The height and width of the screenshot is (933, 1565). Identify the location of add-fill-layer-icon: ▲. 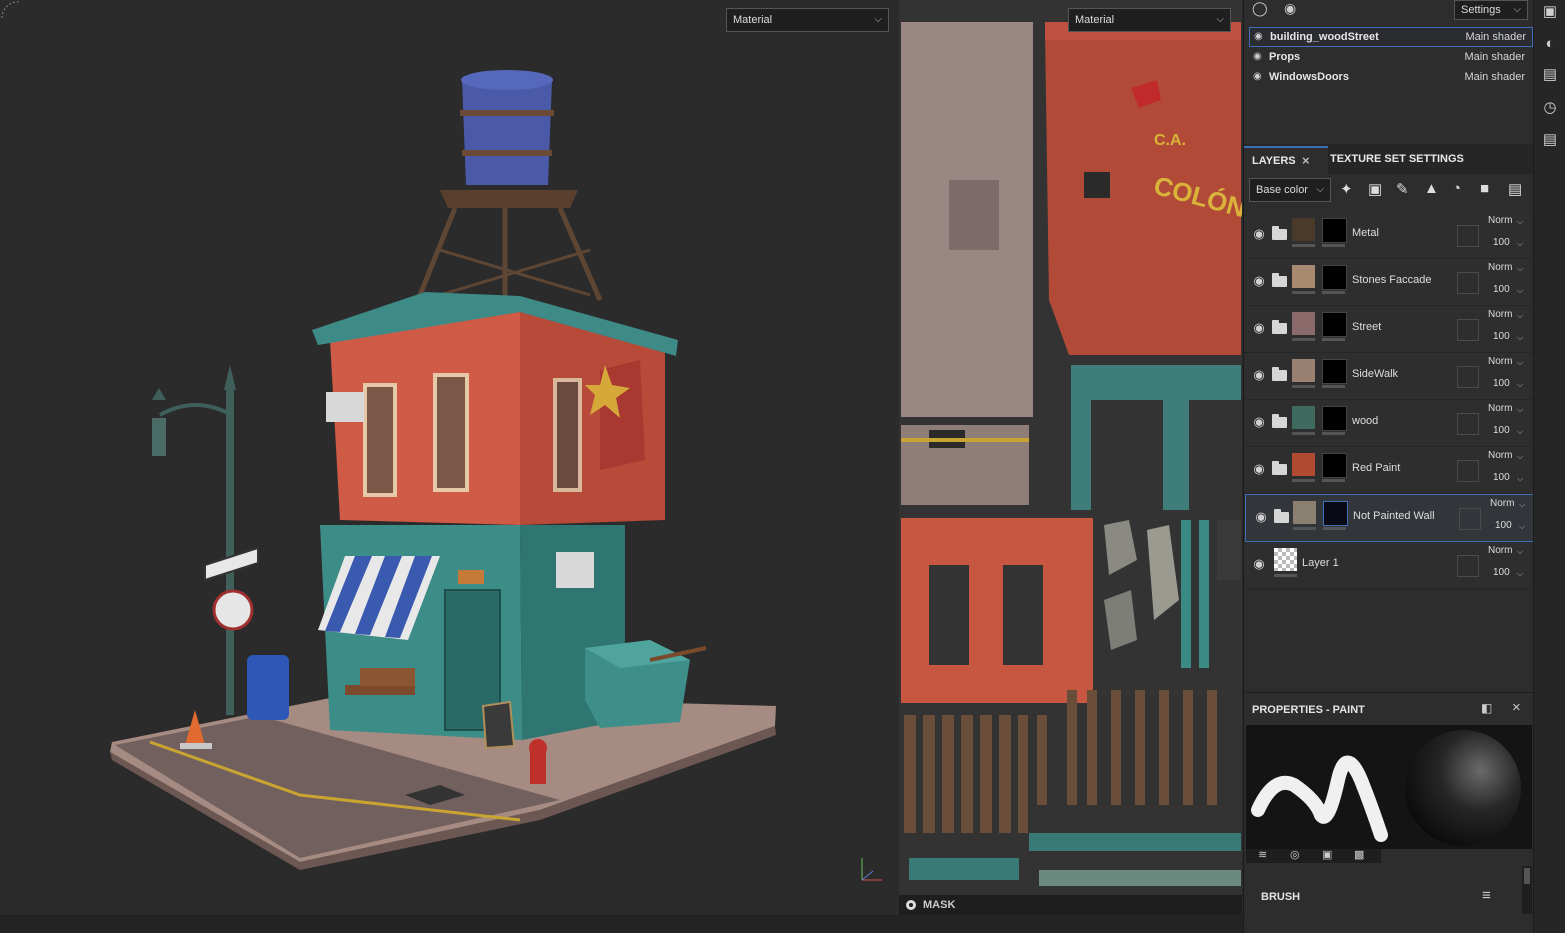
(1431, 188).